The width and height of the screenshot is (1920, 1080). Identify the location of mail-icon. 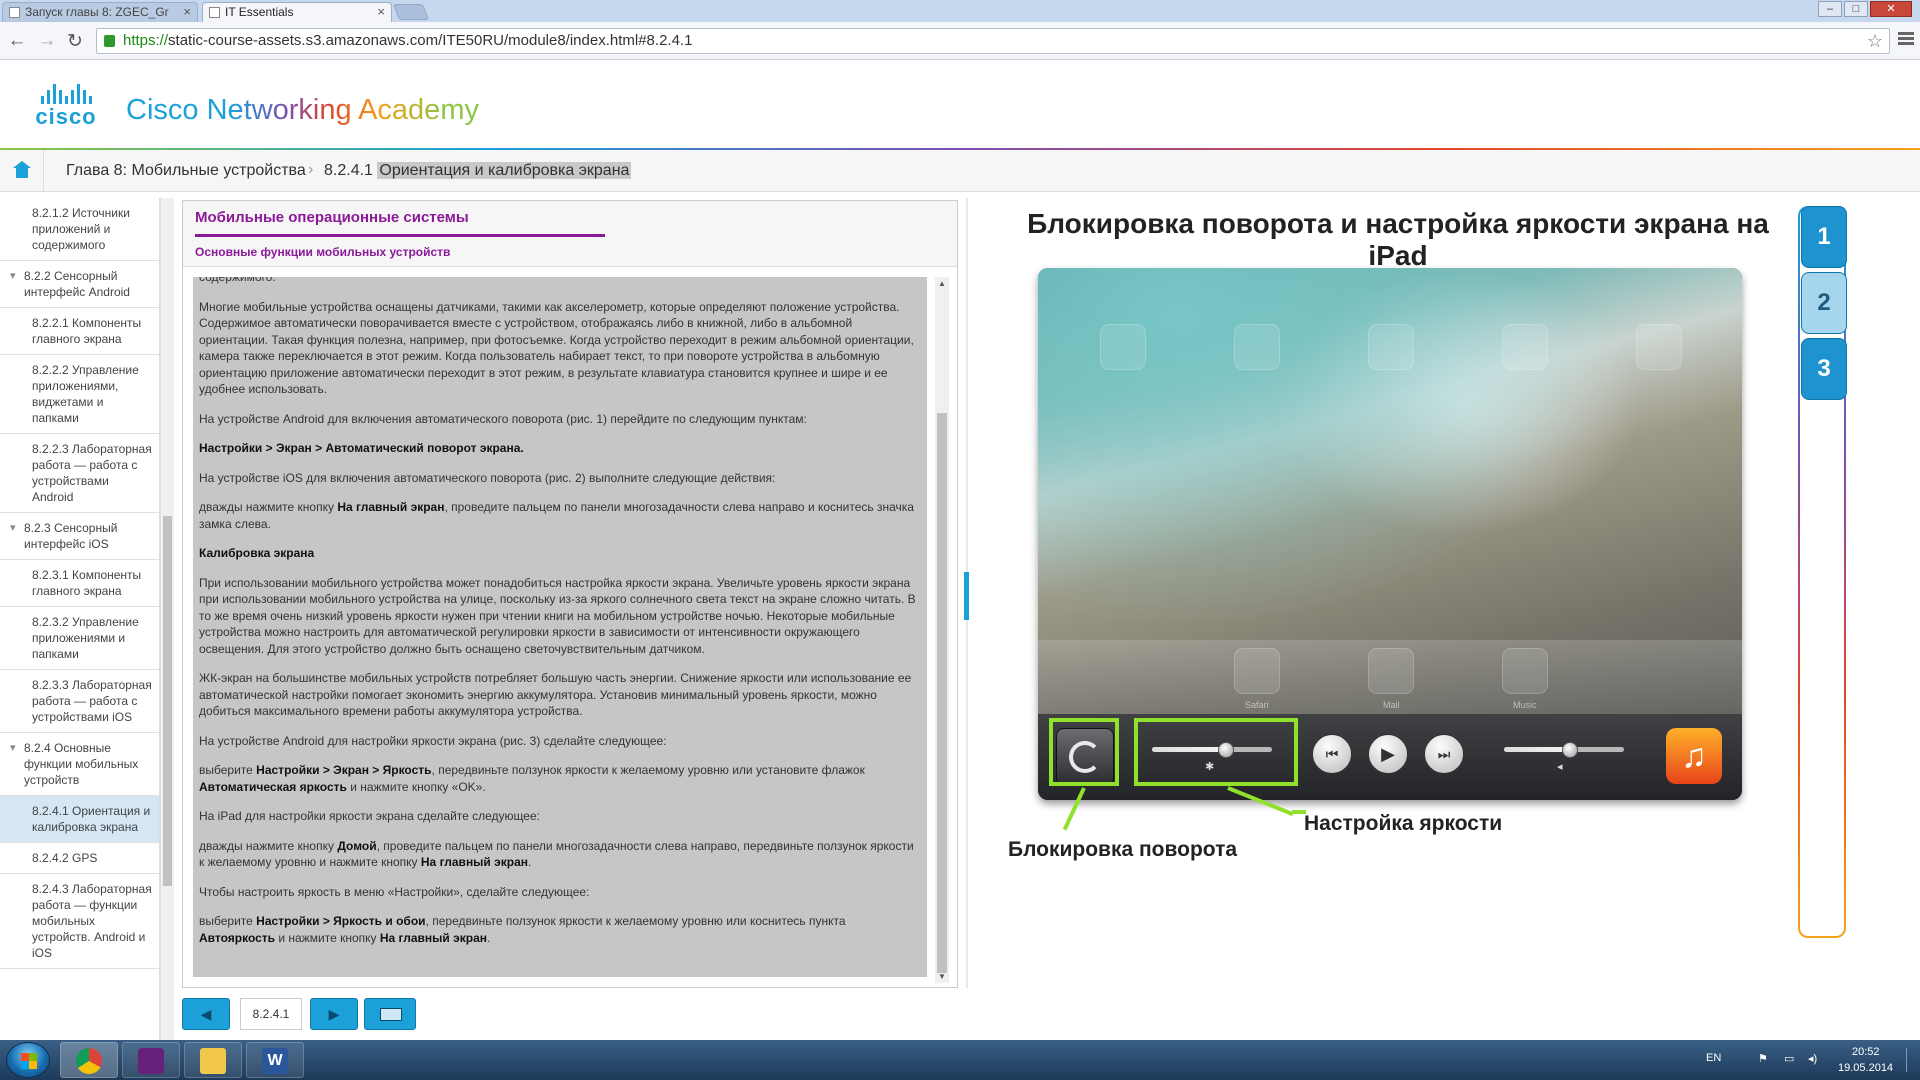
(1391, 671).